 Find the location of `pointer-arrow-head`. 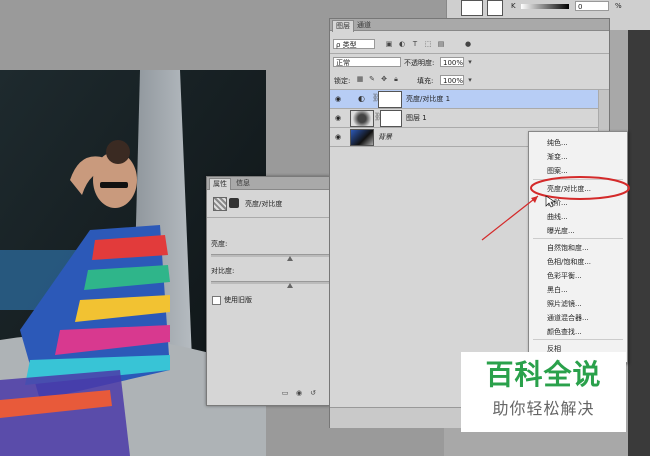

pointer-arrow-head is located at coordinates (534, 199).